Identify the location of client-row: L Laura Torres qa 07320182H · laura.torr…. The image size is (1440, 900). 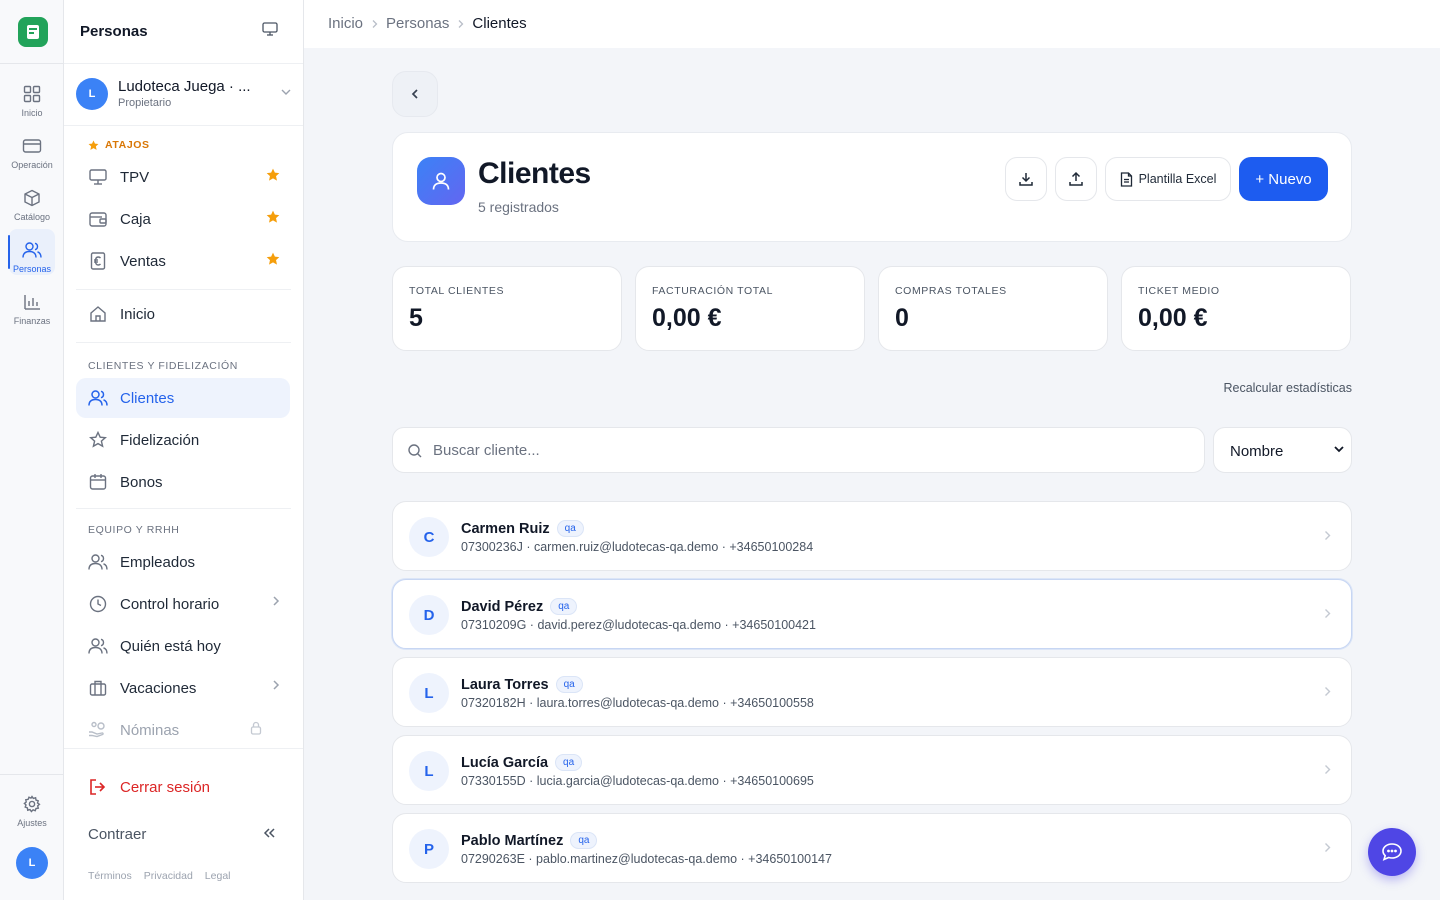
(872, 692).